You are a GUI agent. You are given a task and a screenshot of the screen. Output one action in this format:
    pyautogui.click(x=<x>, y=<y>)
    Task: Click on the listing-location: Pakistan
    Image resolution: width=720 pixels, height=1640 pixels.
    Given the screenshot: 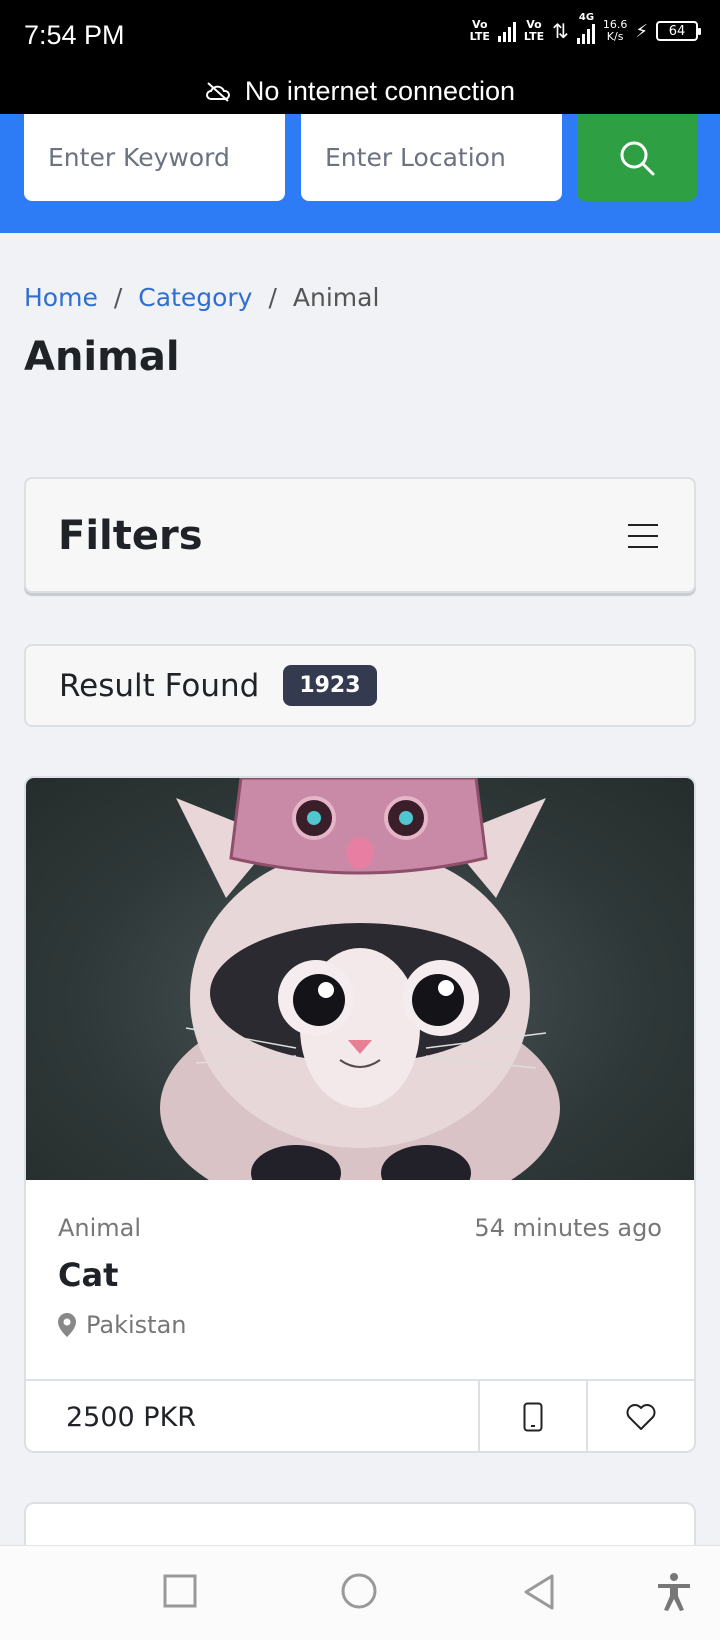 What is the action you would take?
    pyautogui.click(x=122, y=1325)
    